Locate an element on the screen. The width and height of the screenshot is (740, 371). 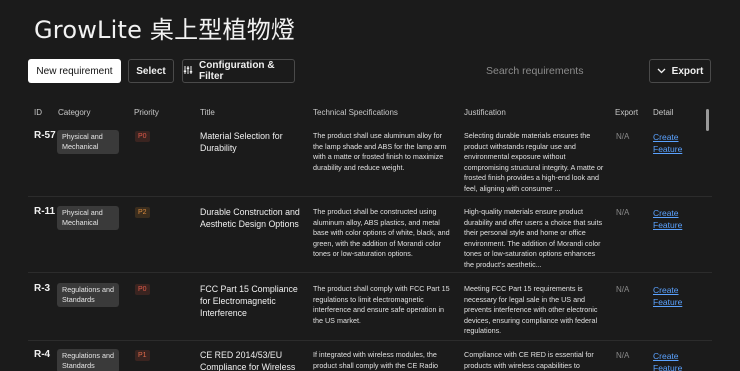
page-title: GrowLite 桌上型植物燈 is located at coordinates (165, 30).